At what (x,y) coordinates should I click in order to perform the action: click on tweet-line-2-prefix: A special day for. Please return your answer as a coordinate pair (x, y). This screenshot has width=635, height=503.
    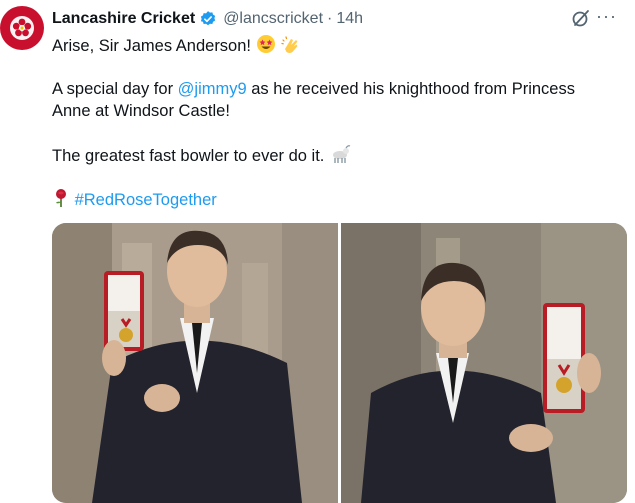
    Looking at the image, I should click on (115, 89).